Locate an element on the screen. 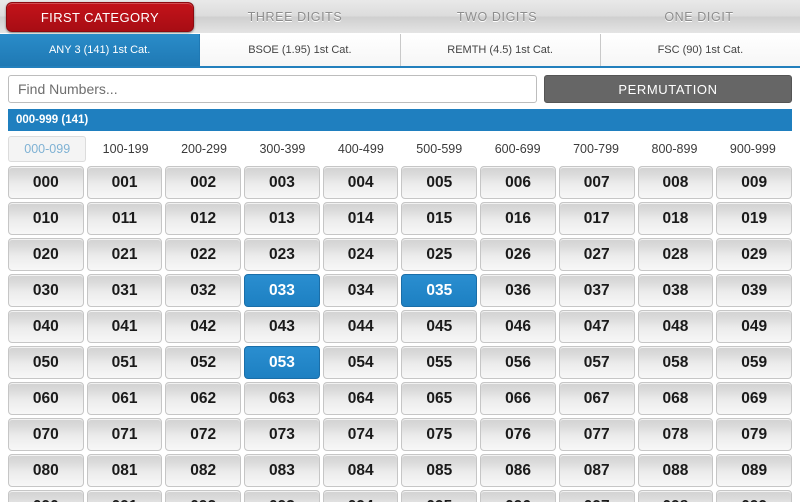  range-item-600-699: 600-699 is located at coordinates (517, 149).